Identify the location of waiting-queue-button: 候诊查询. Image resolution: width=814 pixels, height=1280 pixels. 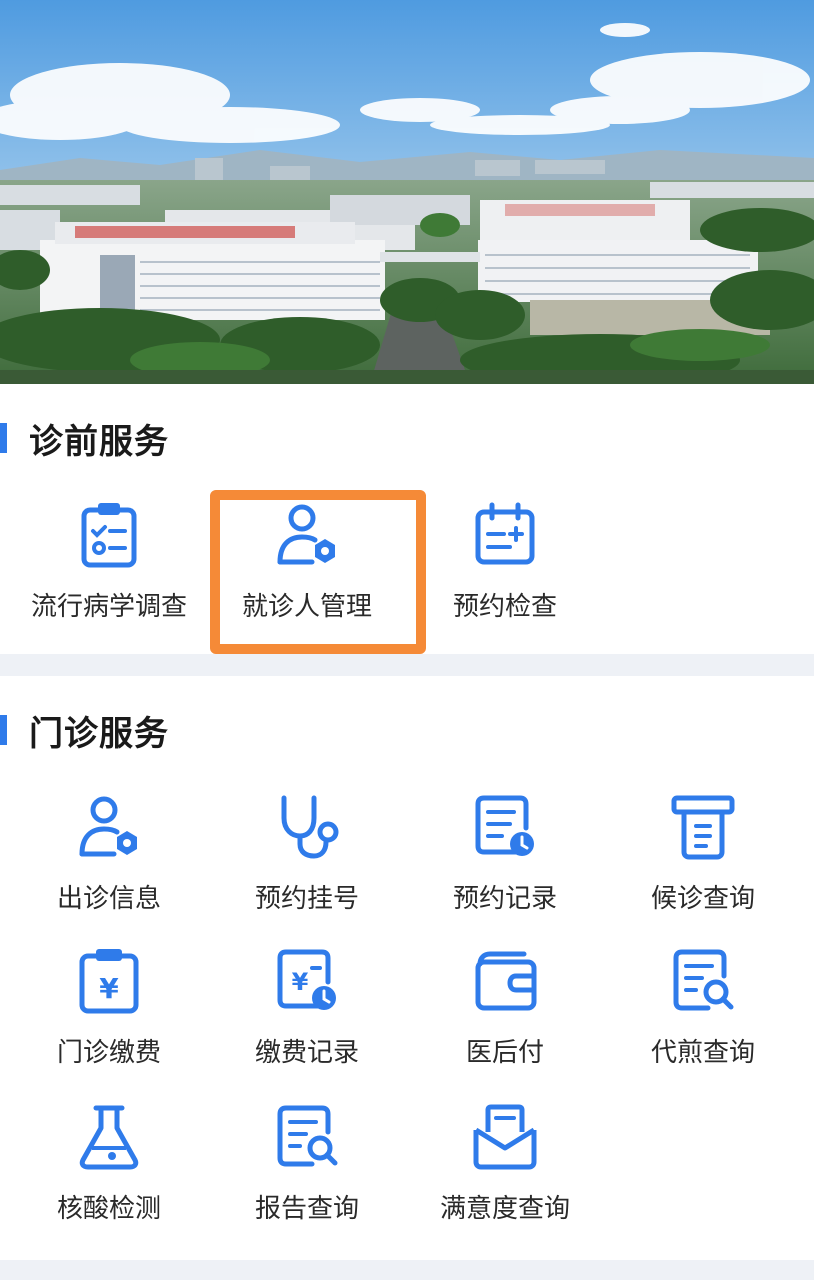
(703, 853).